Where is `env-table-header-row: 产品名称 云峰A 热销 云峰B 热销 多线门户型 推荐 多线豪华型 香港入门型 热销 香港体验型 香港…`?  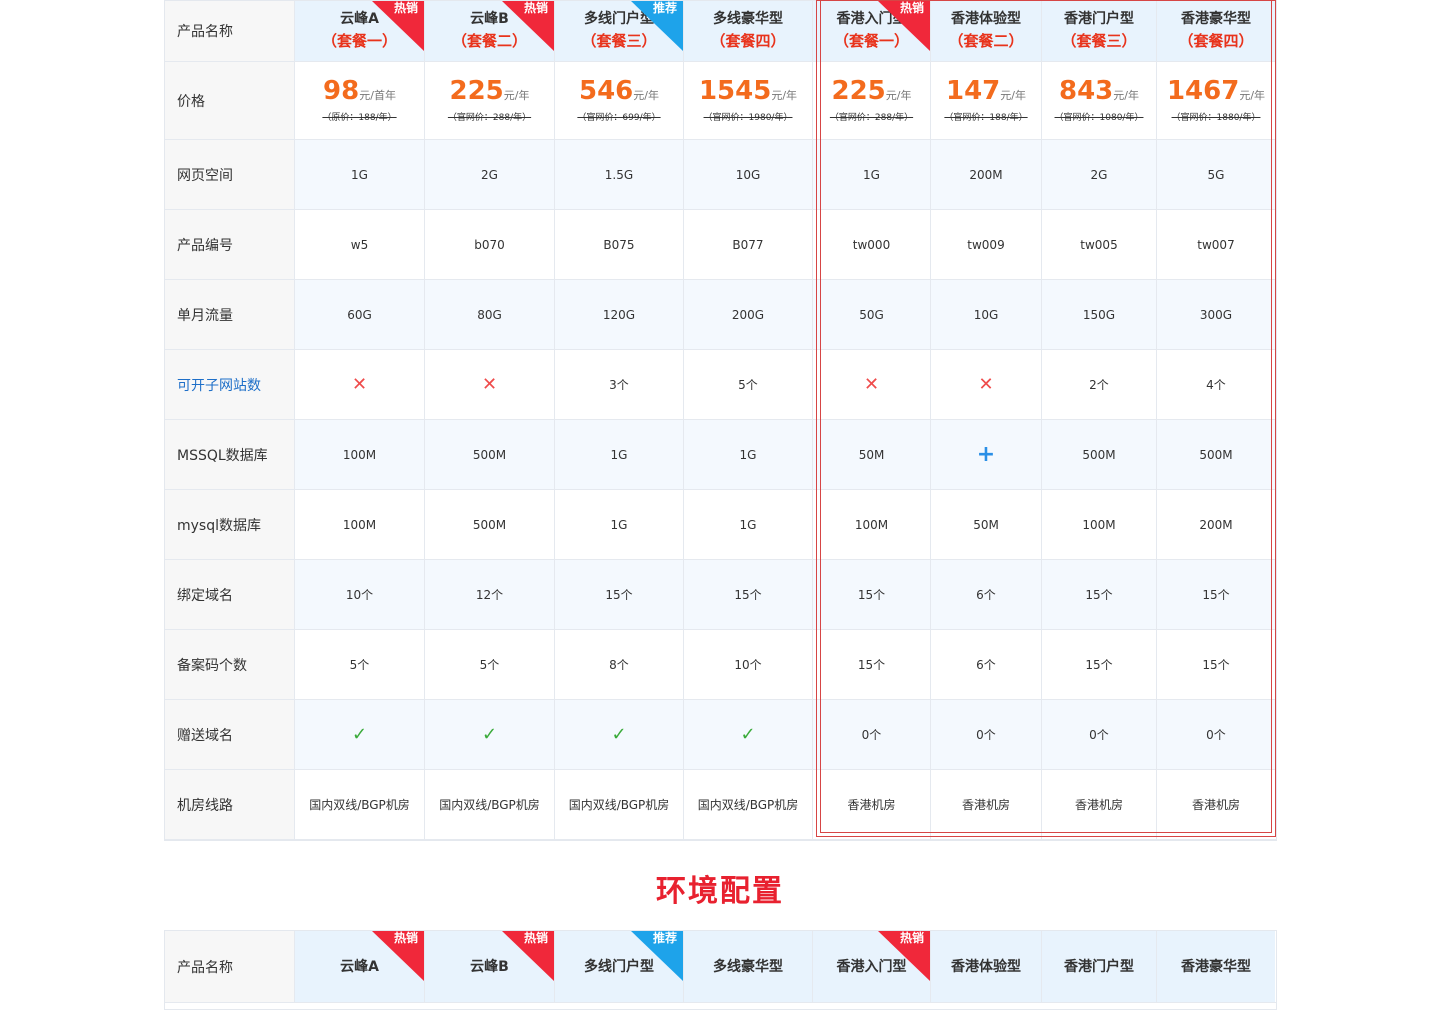 env-table-header-row: 产品名称 云峰A 热销 云峰B 热销 多线门户型 推荐 多线豪华型 香港入门型 热销 香港体验型 香港… is located at coordinates (720, 967).